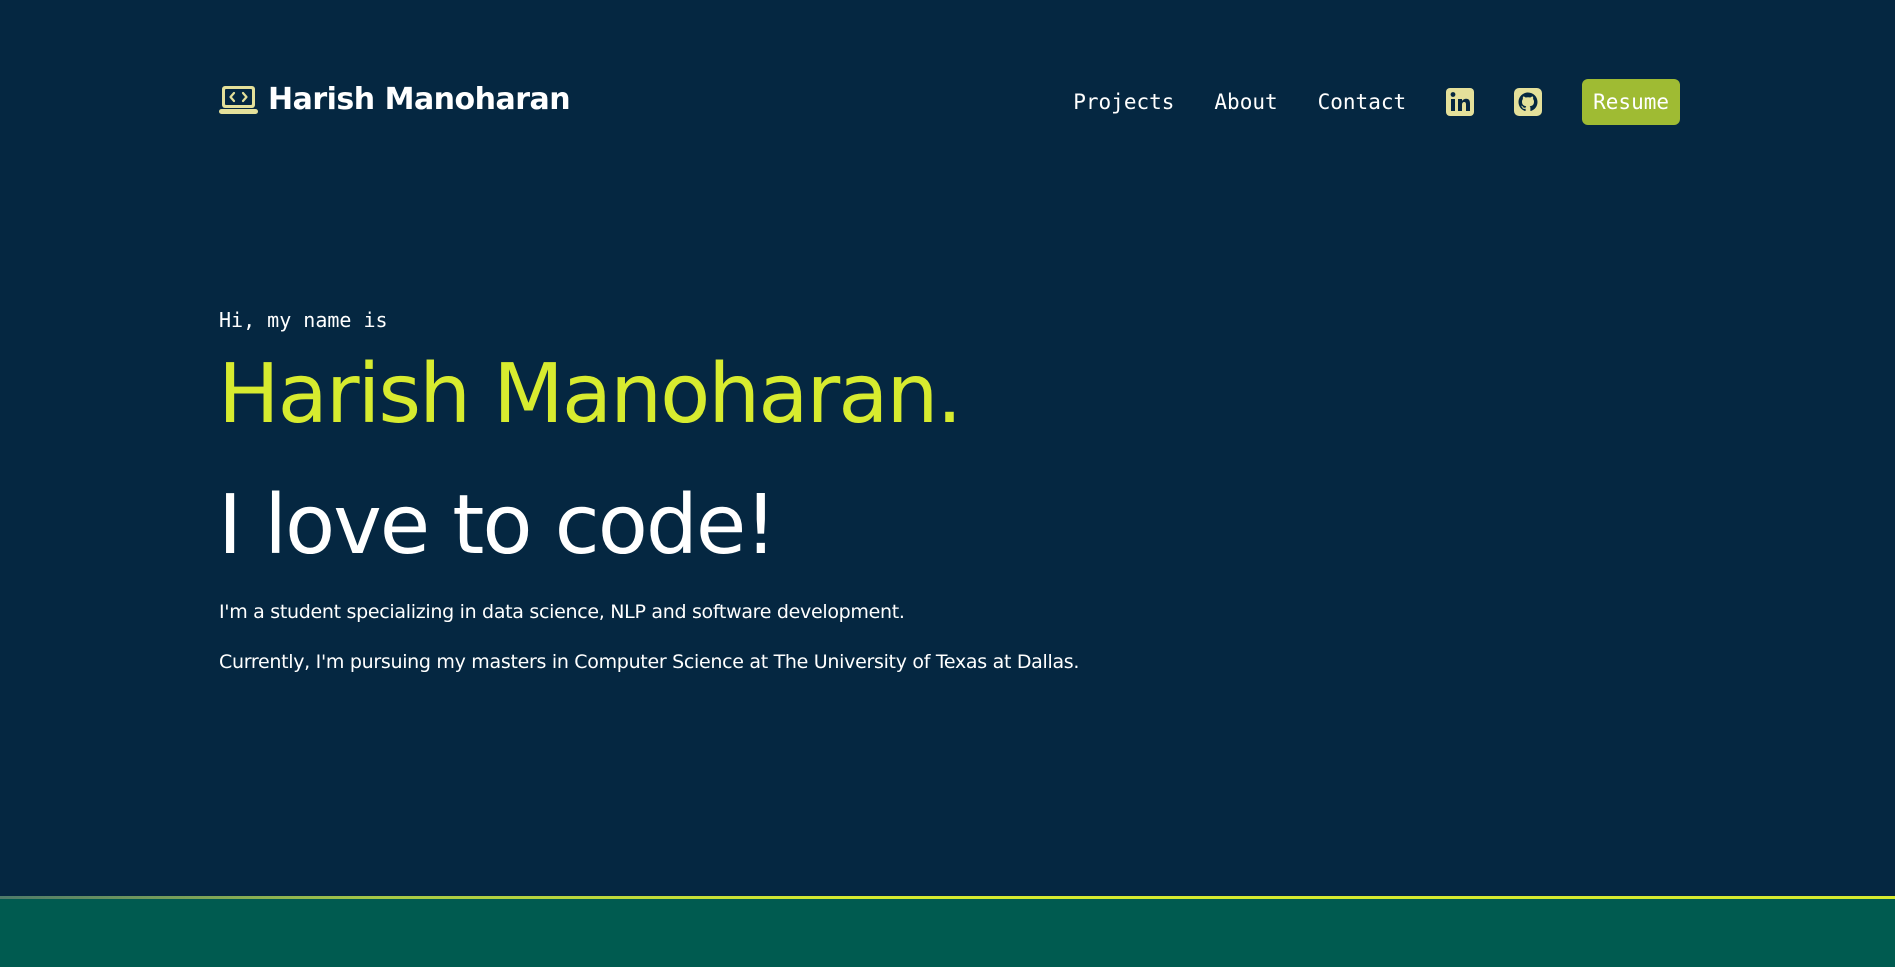  Describe the element at coordinates (238, 100) in the screenshot. I see `laptop-code-icon` at that location.